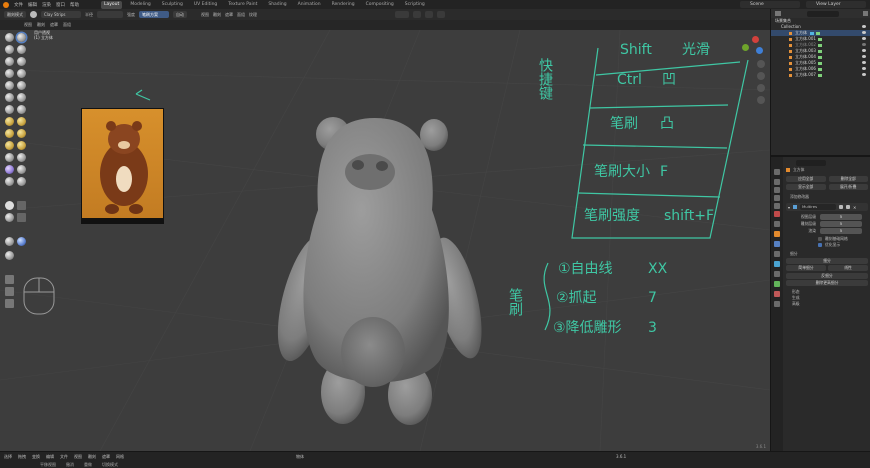  What do you see at coordinates (15, 14) in the screenshot?
I see `mode-selector: 雕刻模式` at bounding box center [15, 14].